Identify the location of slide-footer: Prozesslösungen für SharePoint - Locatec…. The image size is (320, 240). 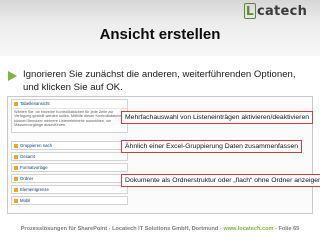
(160, 229).